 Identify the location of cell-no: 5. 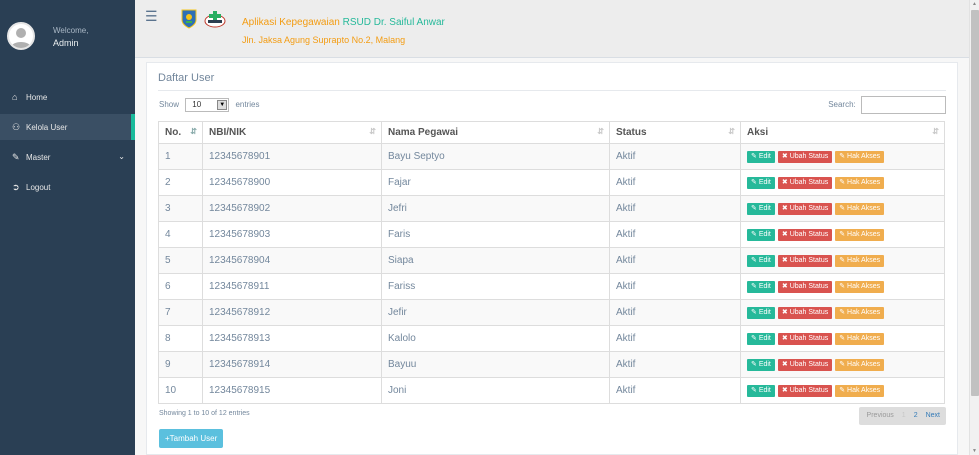
(180, 260).